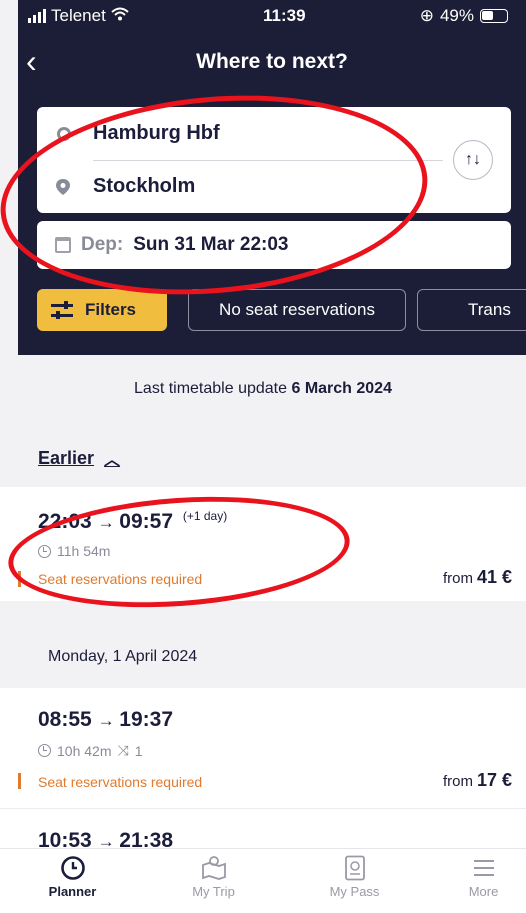 This screenshot has width=526, height=913. What do you see at coordinates (84, 750) in the screenshot?
I see `duration-value: 10h 42m` at bounding box center [84, 750].